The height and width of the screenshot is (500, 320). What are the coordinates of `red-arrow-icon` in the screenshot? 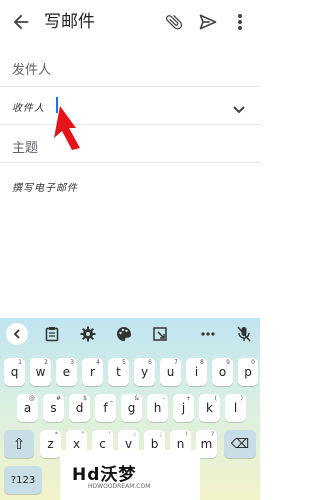 It's located at (70, 127).